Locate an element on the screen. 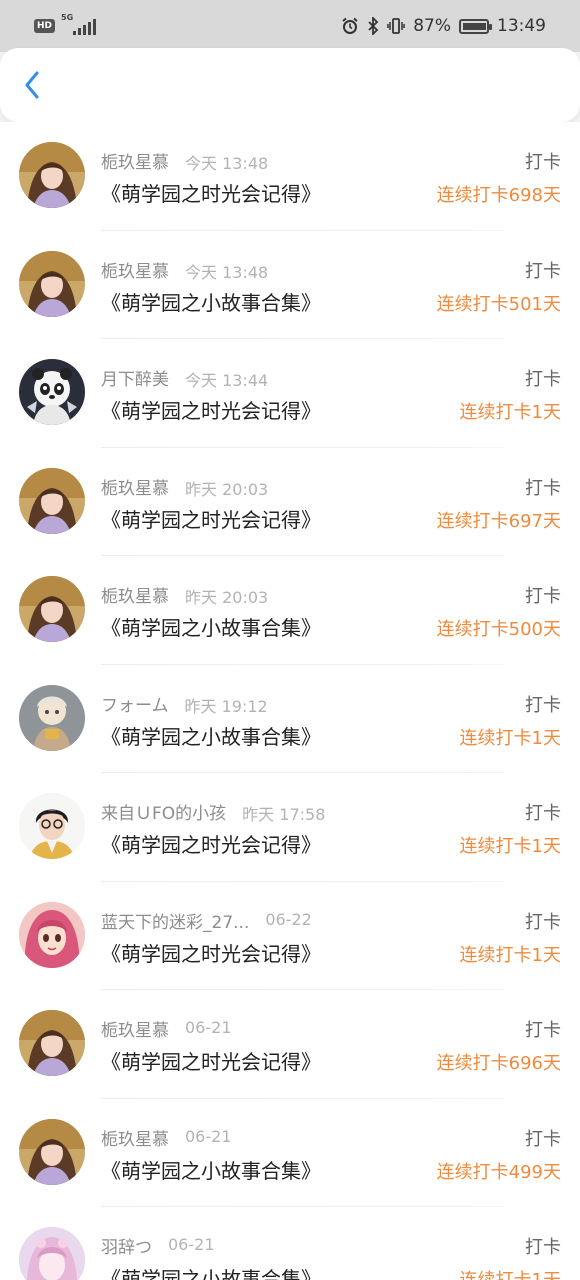 The width and height of the screenshot is (580, 1280). post-time: 06-22 is located at coordinates (288, 919).